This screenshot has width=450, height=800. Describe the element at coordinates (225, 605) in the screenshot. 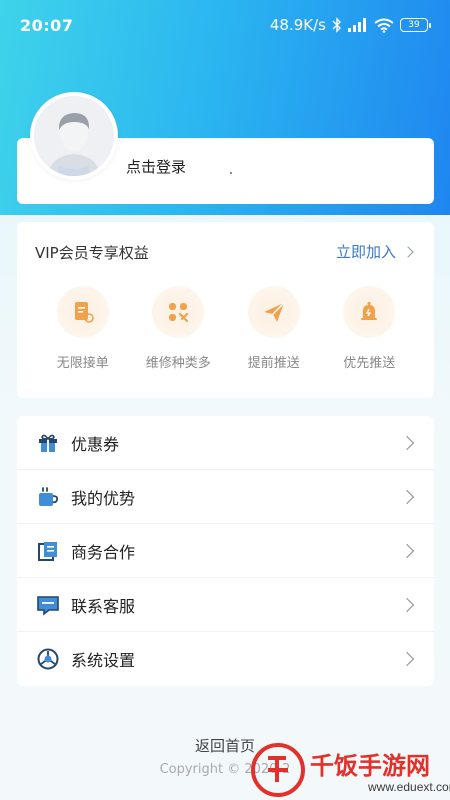

I see `menu-item-customer-service: 联系客服` at that location.